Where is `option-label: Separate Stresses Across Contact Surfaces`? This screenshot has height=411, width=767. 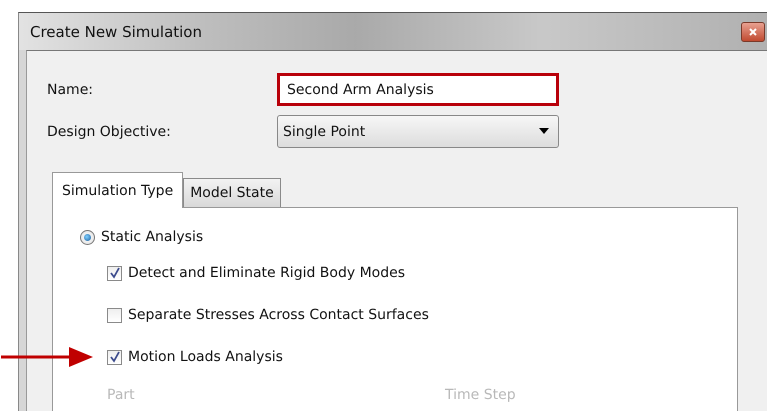 option-label: Separate Stresses Across Contact Surfaces is located at coordinates (278, 315).